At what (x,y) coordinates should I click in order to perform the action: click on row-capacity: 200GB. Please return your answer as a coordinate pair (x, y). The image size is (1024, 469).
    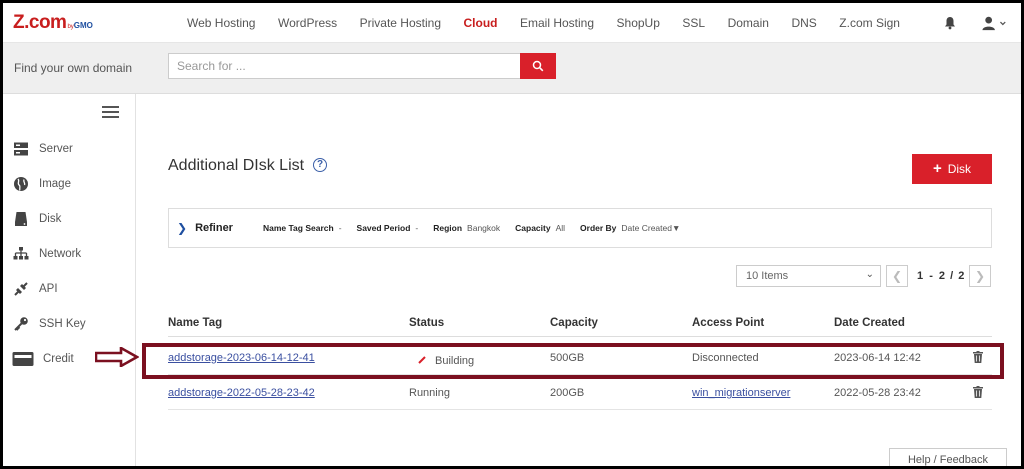
    Looking at the image, I should click on (567, 393).